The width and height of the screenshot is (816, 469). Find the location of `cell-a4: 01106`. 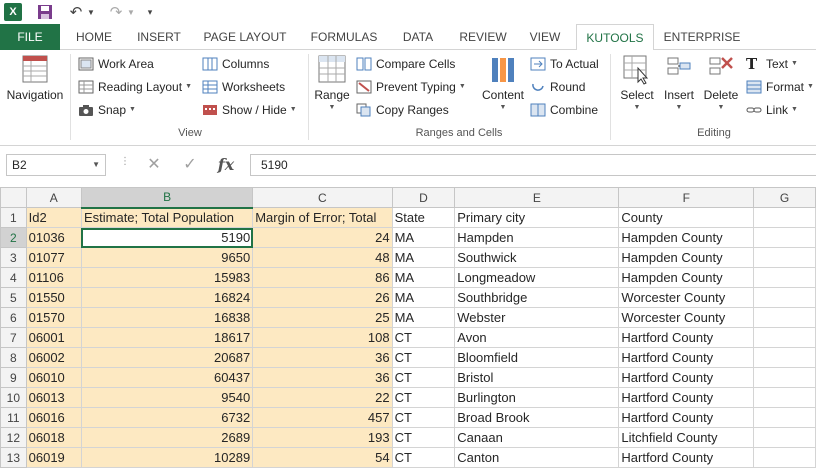

cell-a4: 01106 is located at coordinates (53, 277).